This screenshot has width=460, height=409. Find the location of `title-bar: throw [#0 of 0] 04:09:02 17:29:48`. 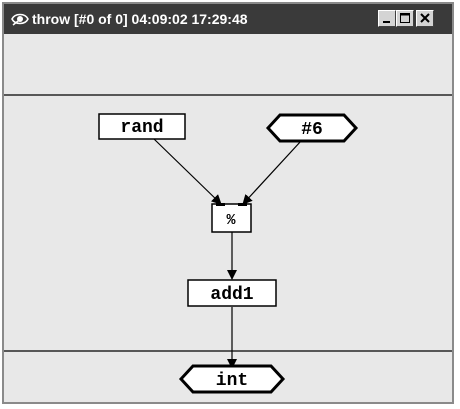

title-bar: throw [#0 of 0] 04:09:02 17:29:48 is located at coordinates (228, 19).